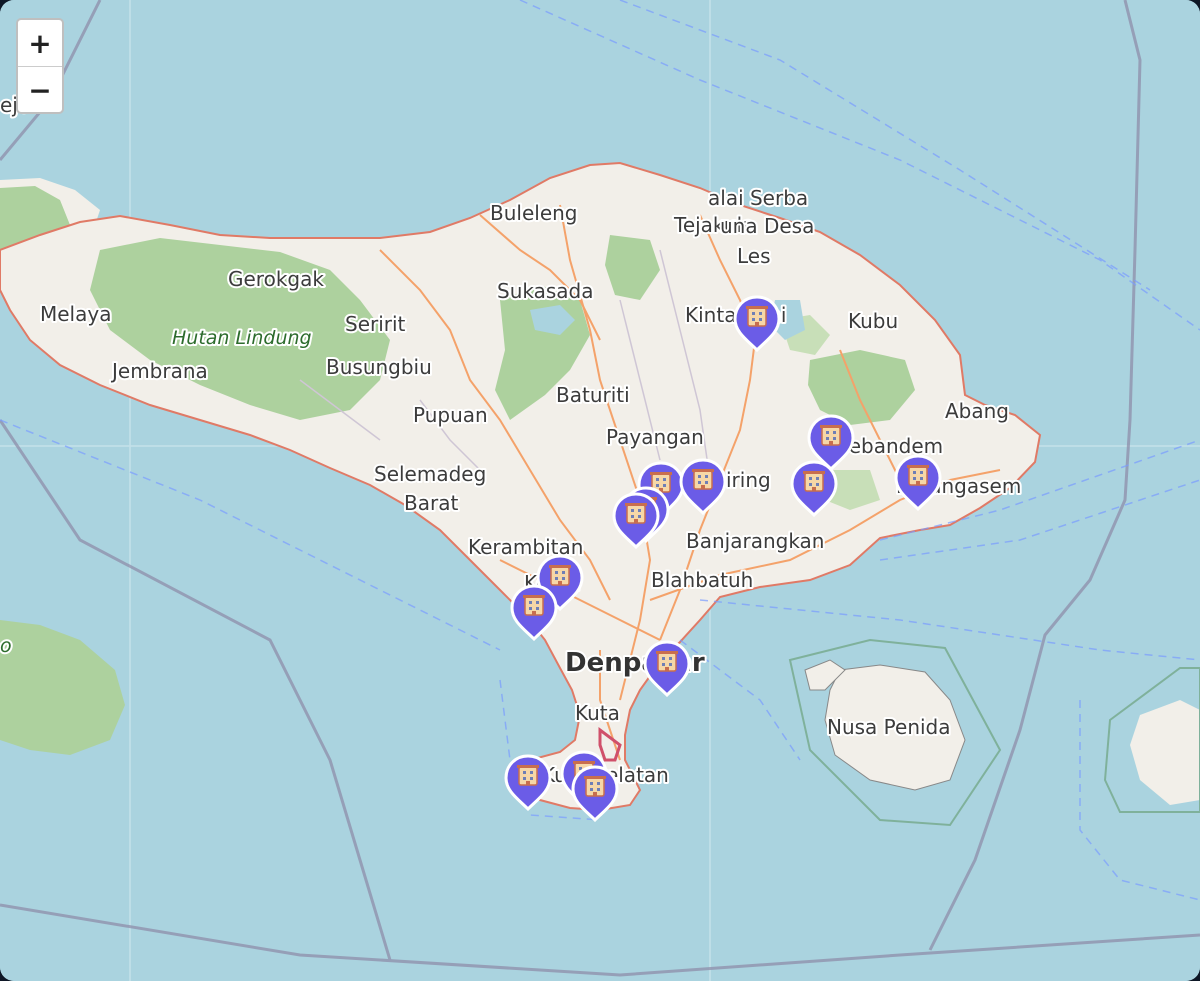 This screenshot has width=1200, height=981. Describe the element at coordinates (276, 279) in the screenshot. I see `place-label-gerokgak: Gerokgak` at that location.